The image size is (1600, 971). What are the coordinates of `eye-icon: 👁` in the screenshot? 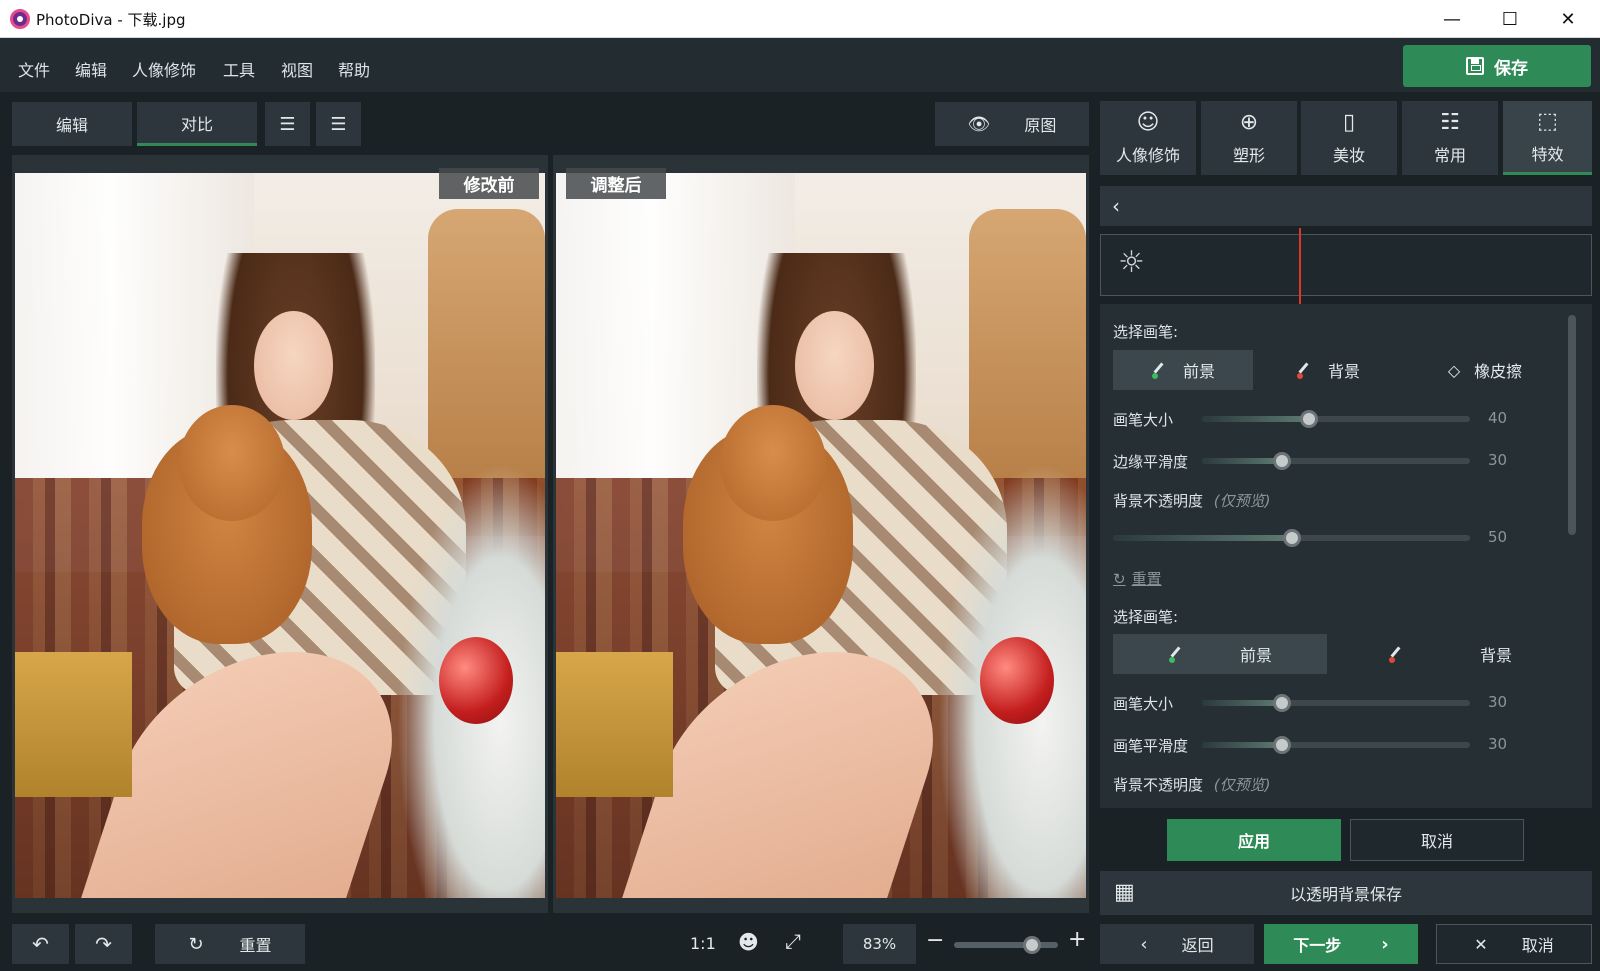 It's located at (979, 124).